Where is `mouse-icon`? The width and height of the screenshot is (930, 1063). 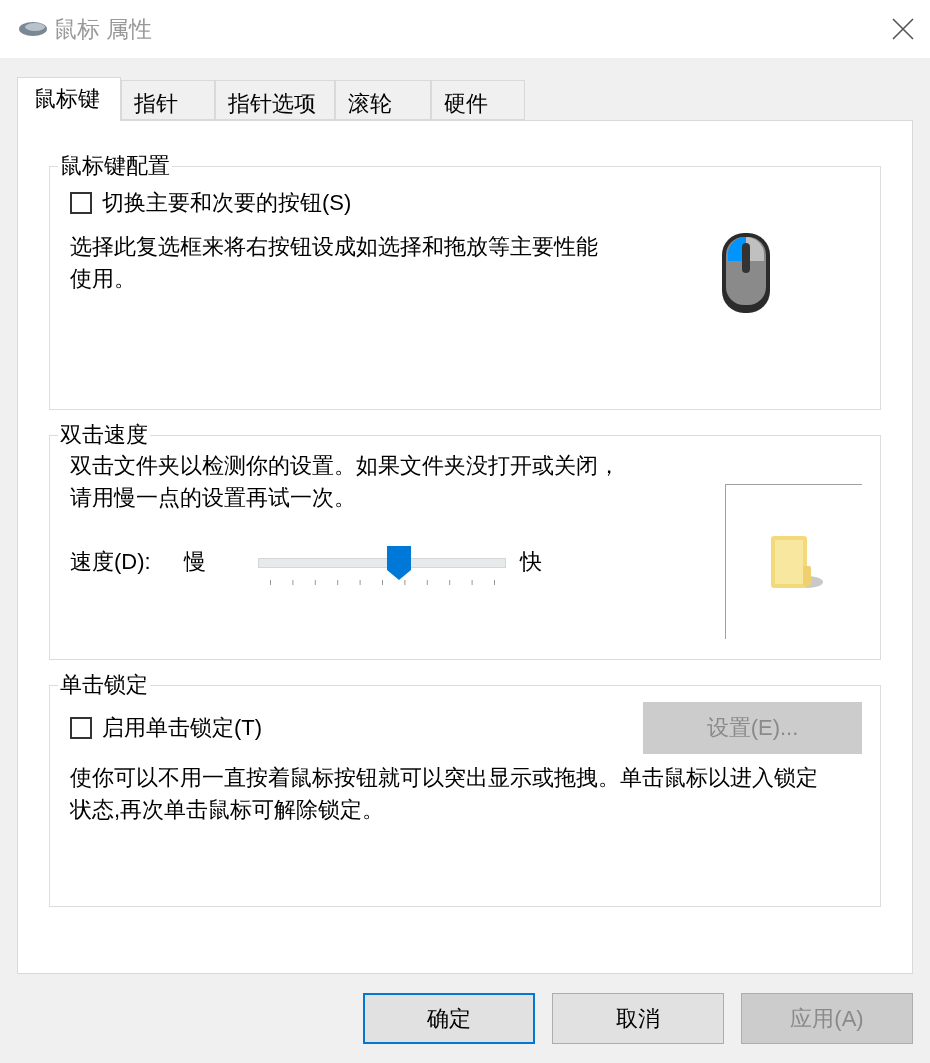 mouse-icon is located at coordinates (33, 29).